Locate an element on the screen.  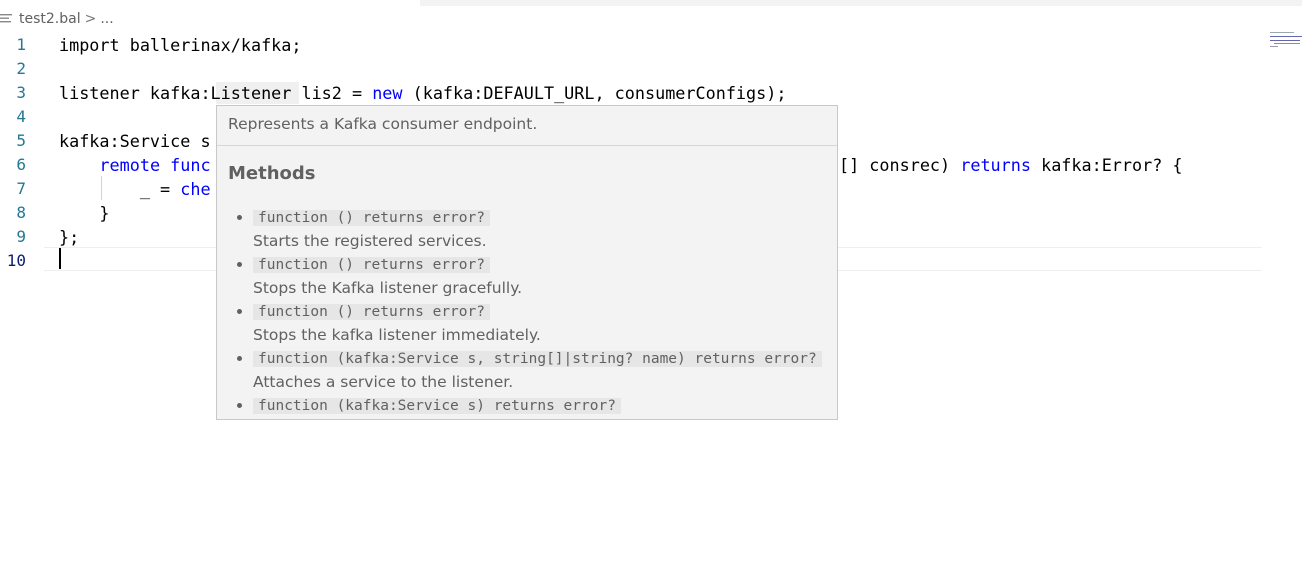
code-line: remote func is located at coordinates (135, 165).